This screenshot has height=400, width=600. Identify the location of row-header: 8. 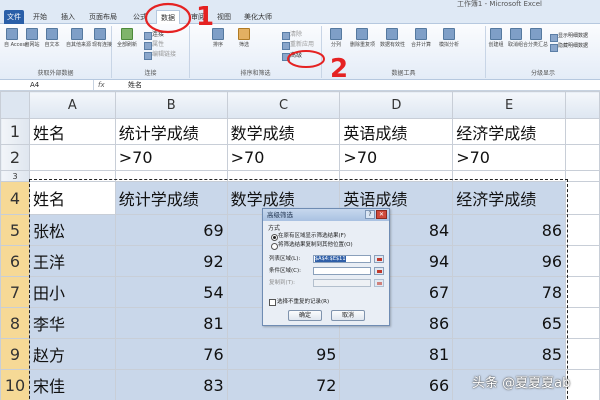
(15, 323).